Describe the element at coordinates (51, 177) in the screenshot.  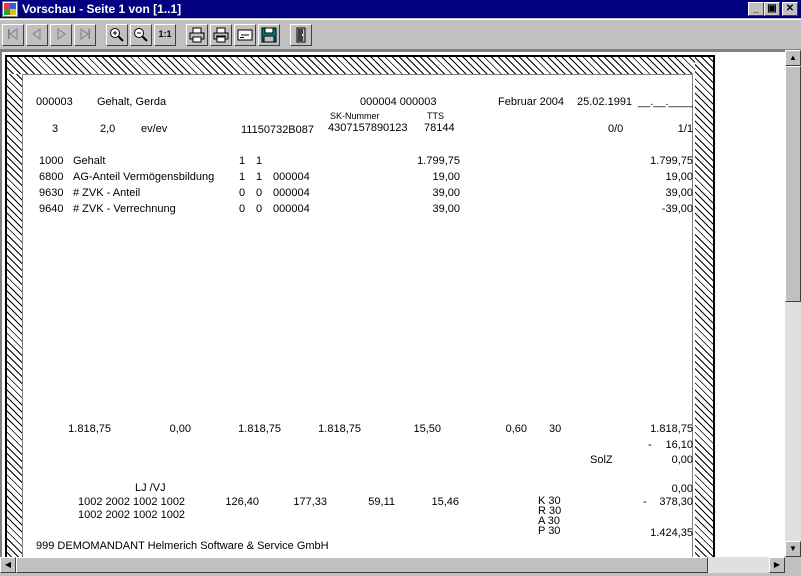
I see `line-code: 6800` at that location.